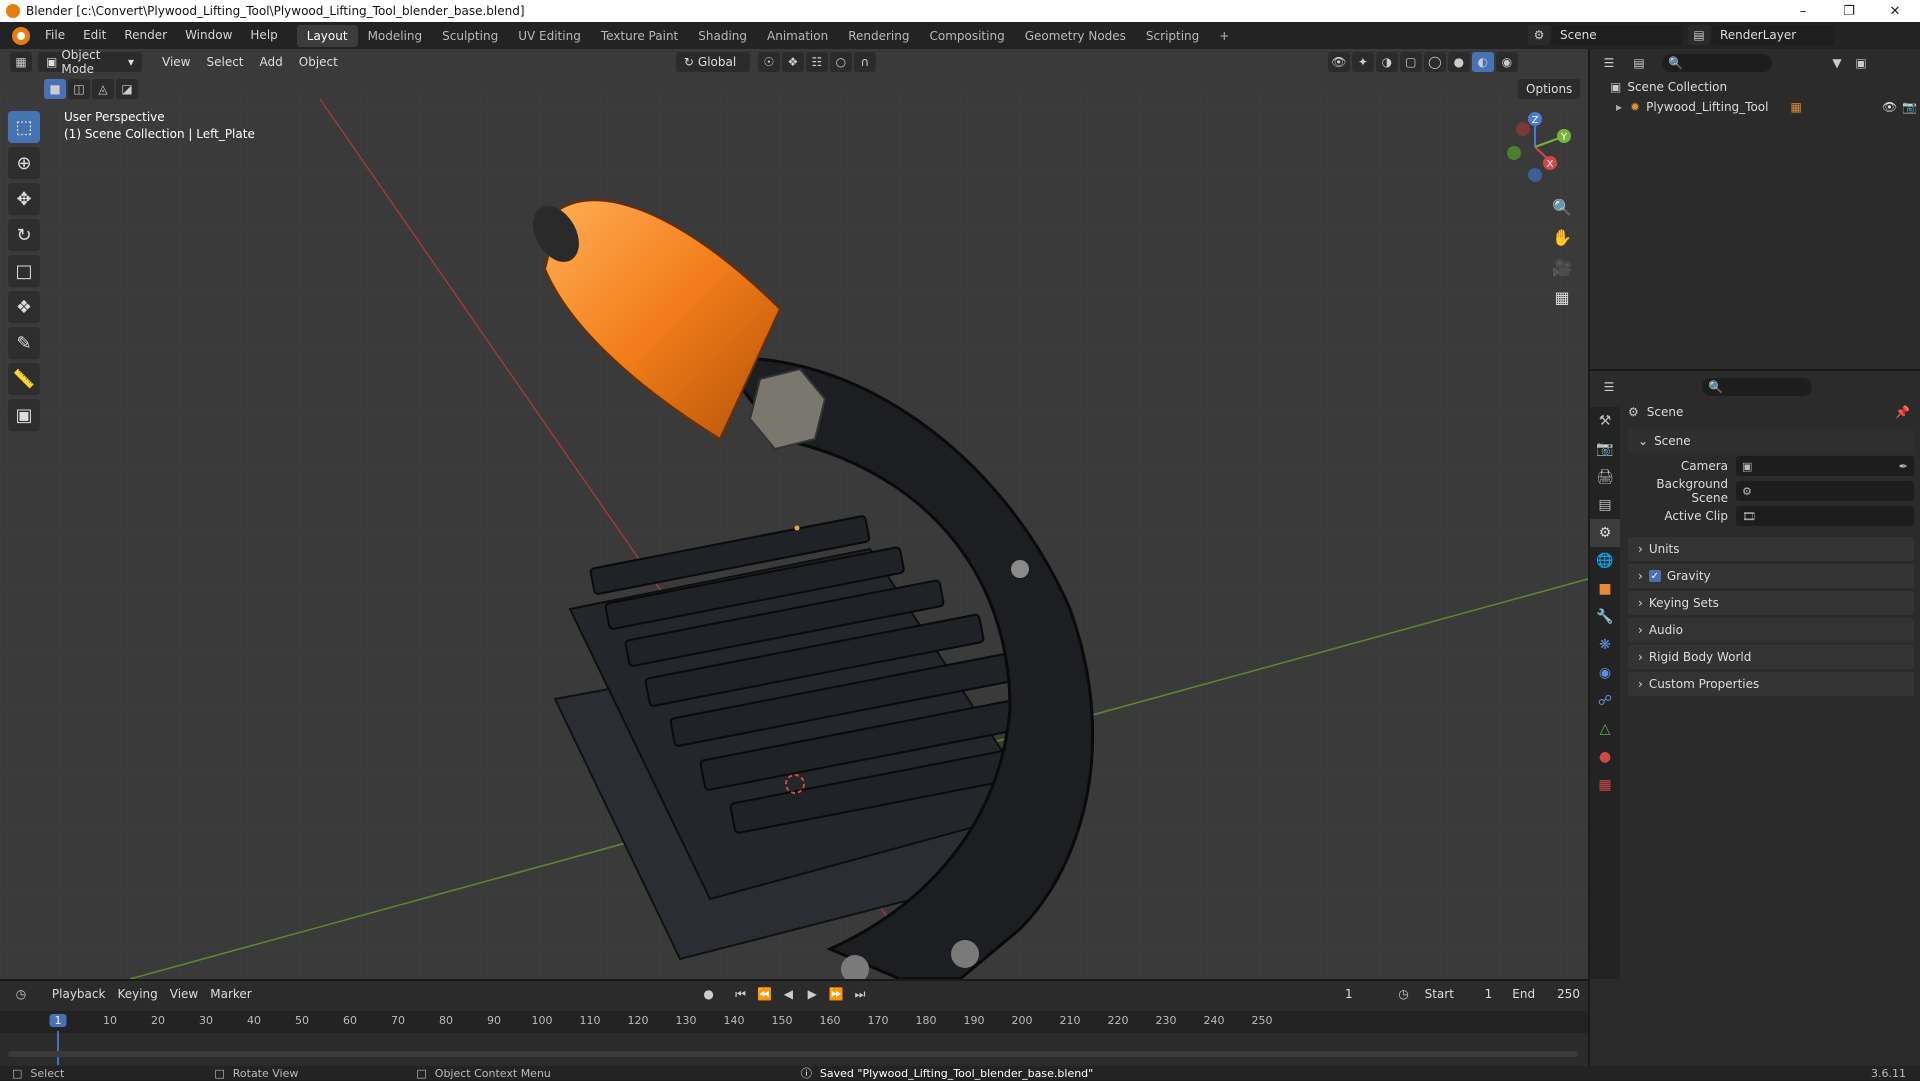  I want to click on data-tab-icon: △, so click(1605, 729).